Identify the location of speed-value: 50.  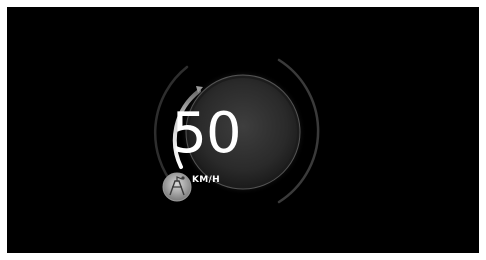
(206, 133).